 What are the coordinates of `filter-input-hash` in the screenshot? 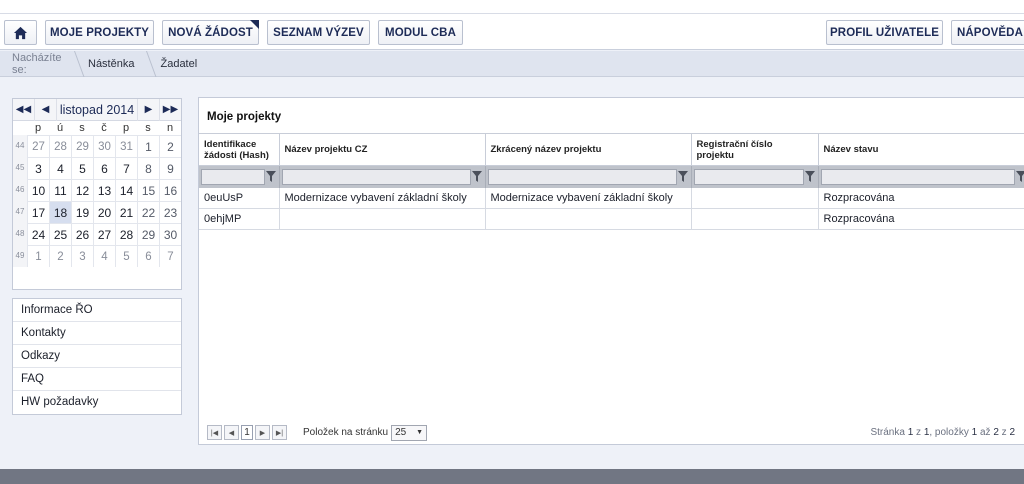 It's located at (233, 176).